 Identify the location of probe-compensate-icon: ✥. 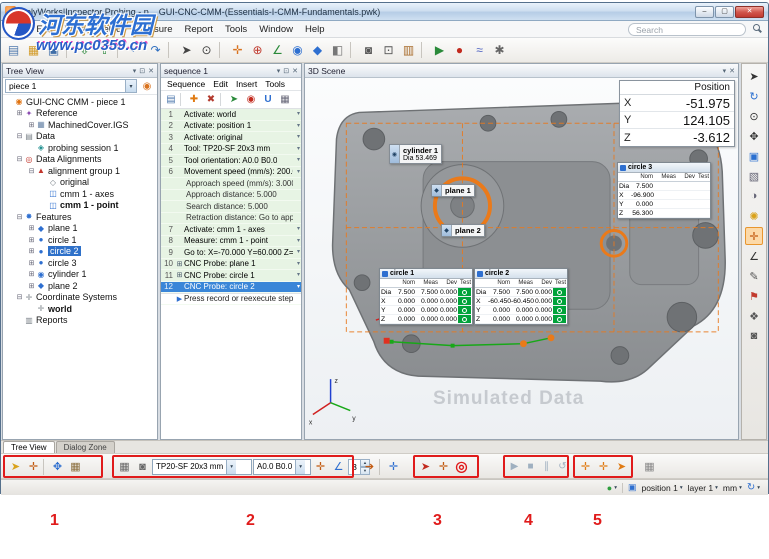
(57, 466).